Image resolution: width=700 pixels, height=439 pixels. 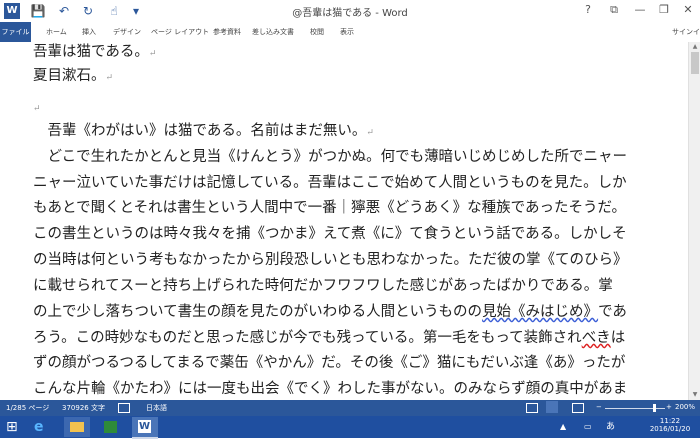 What do you see at coordinates (588, 427) in the screenshot?
I see `battery-icon: ▭` at bounding box center [588, 427].